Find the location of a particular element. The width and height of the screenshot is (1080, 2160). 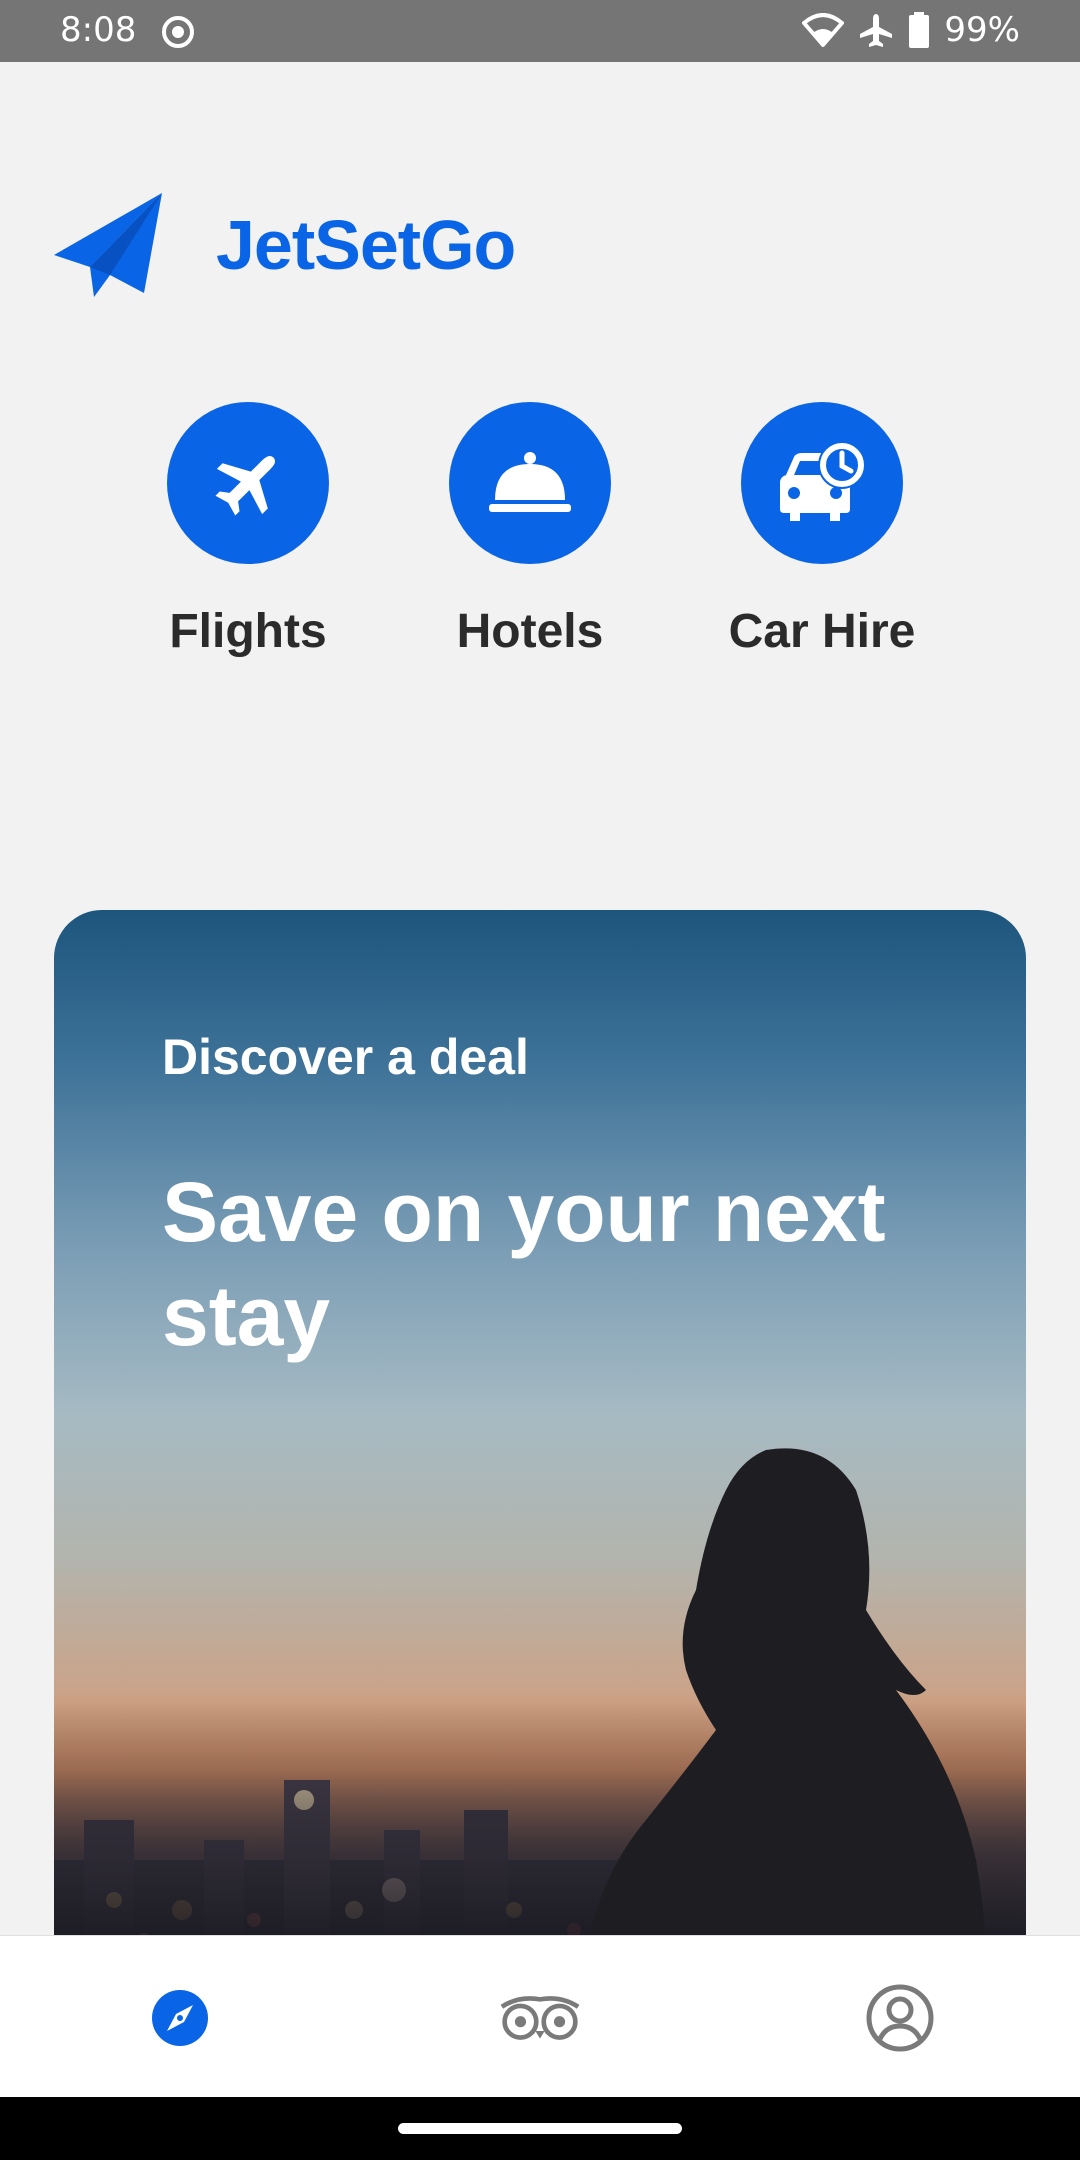

status-time: 8:08 is located at coordinates (98, 30).